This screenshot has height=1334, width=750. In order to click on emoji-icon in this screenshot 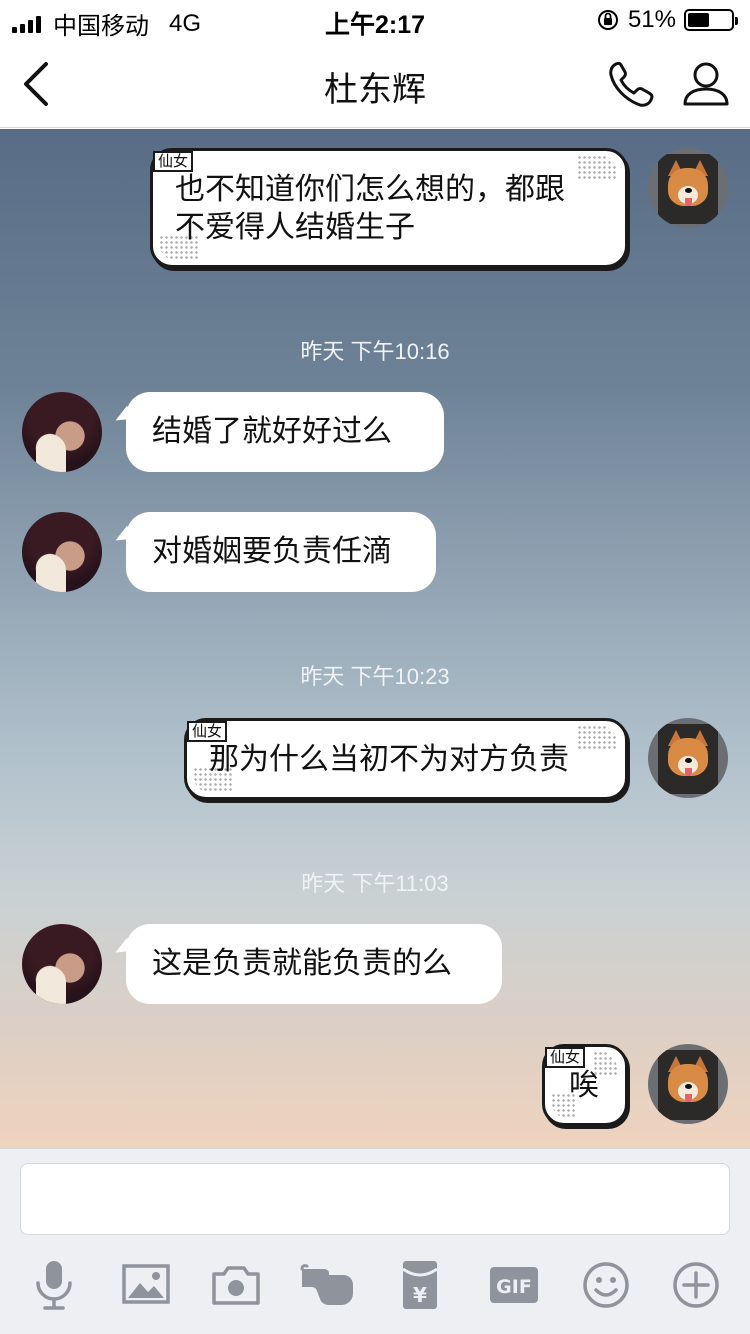, I will do `click(606, 1285)`.